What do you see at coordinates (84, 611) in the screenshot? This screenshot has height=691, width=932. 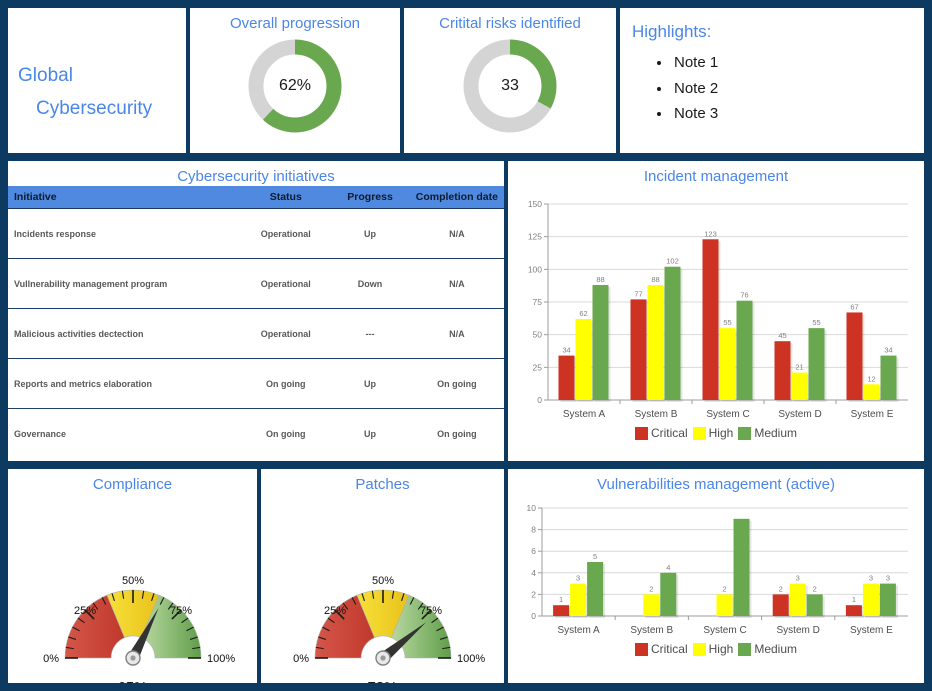 I see `svg-text: 25%` at bounding box center [84, 611].